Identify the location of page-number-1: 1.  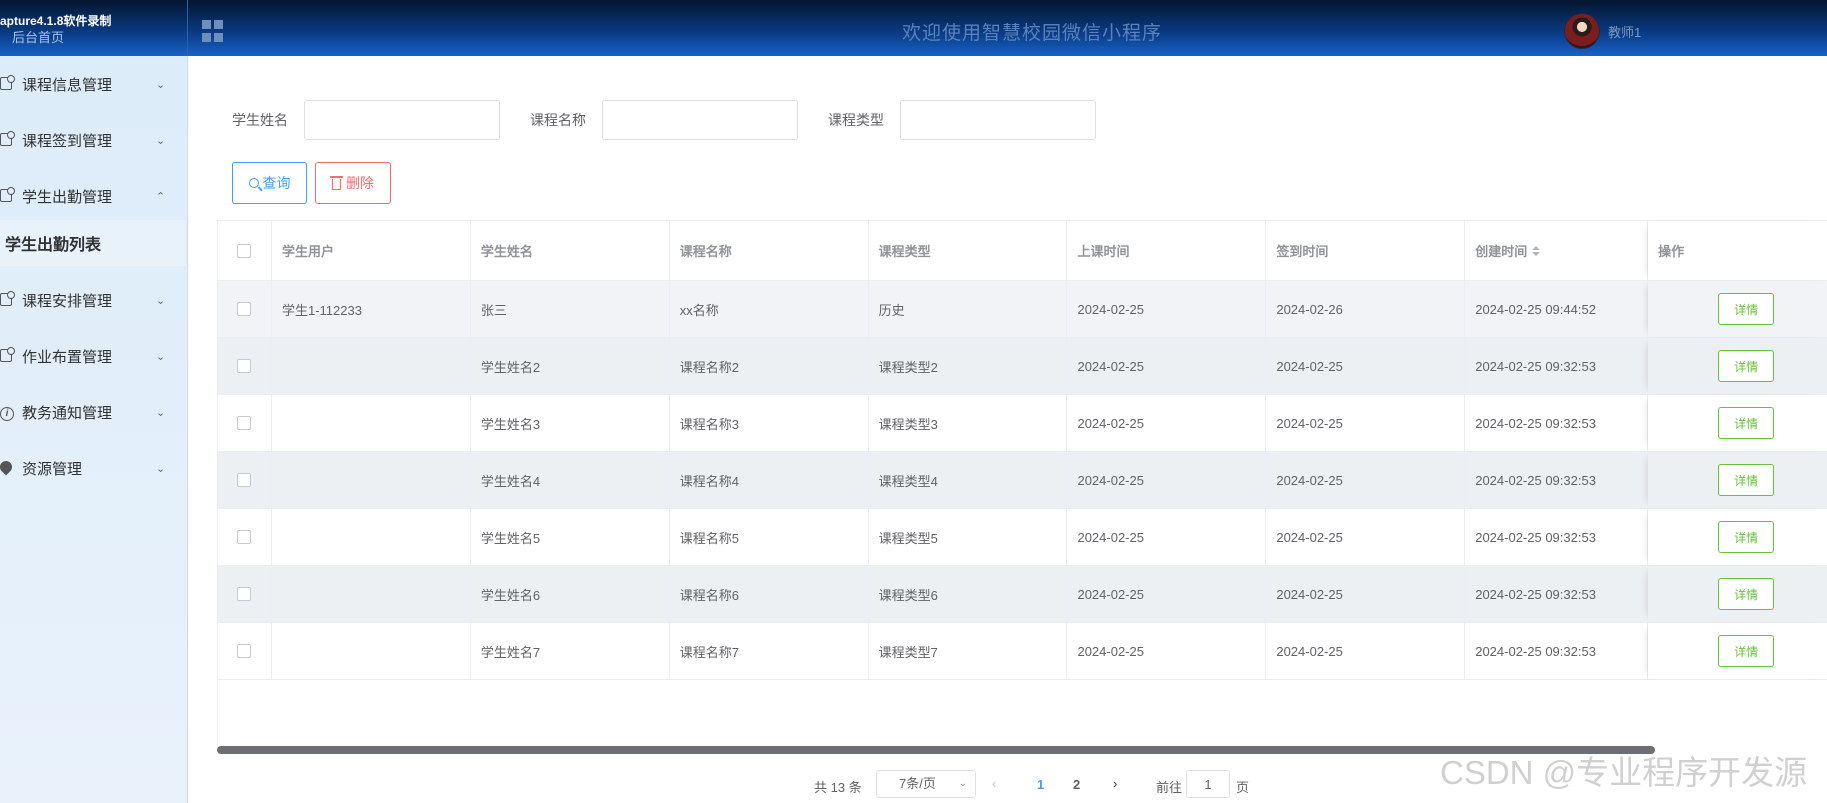
(1040, 784).